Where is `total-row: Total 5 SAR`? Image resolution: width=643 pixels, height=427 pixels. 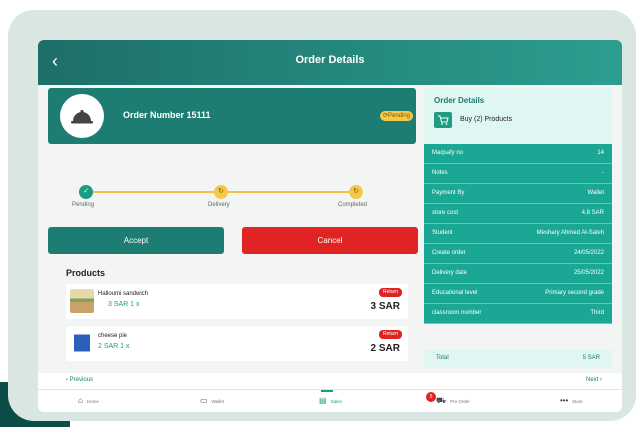 total-row: Total 5 SAR is located at coordinates (518, 359).